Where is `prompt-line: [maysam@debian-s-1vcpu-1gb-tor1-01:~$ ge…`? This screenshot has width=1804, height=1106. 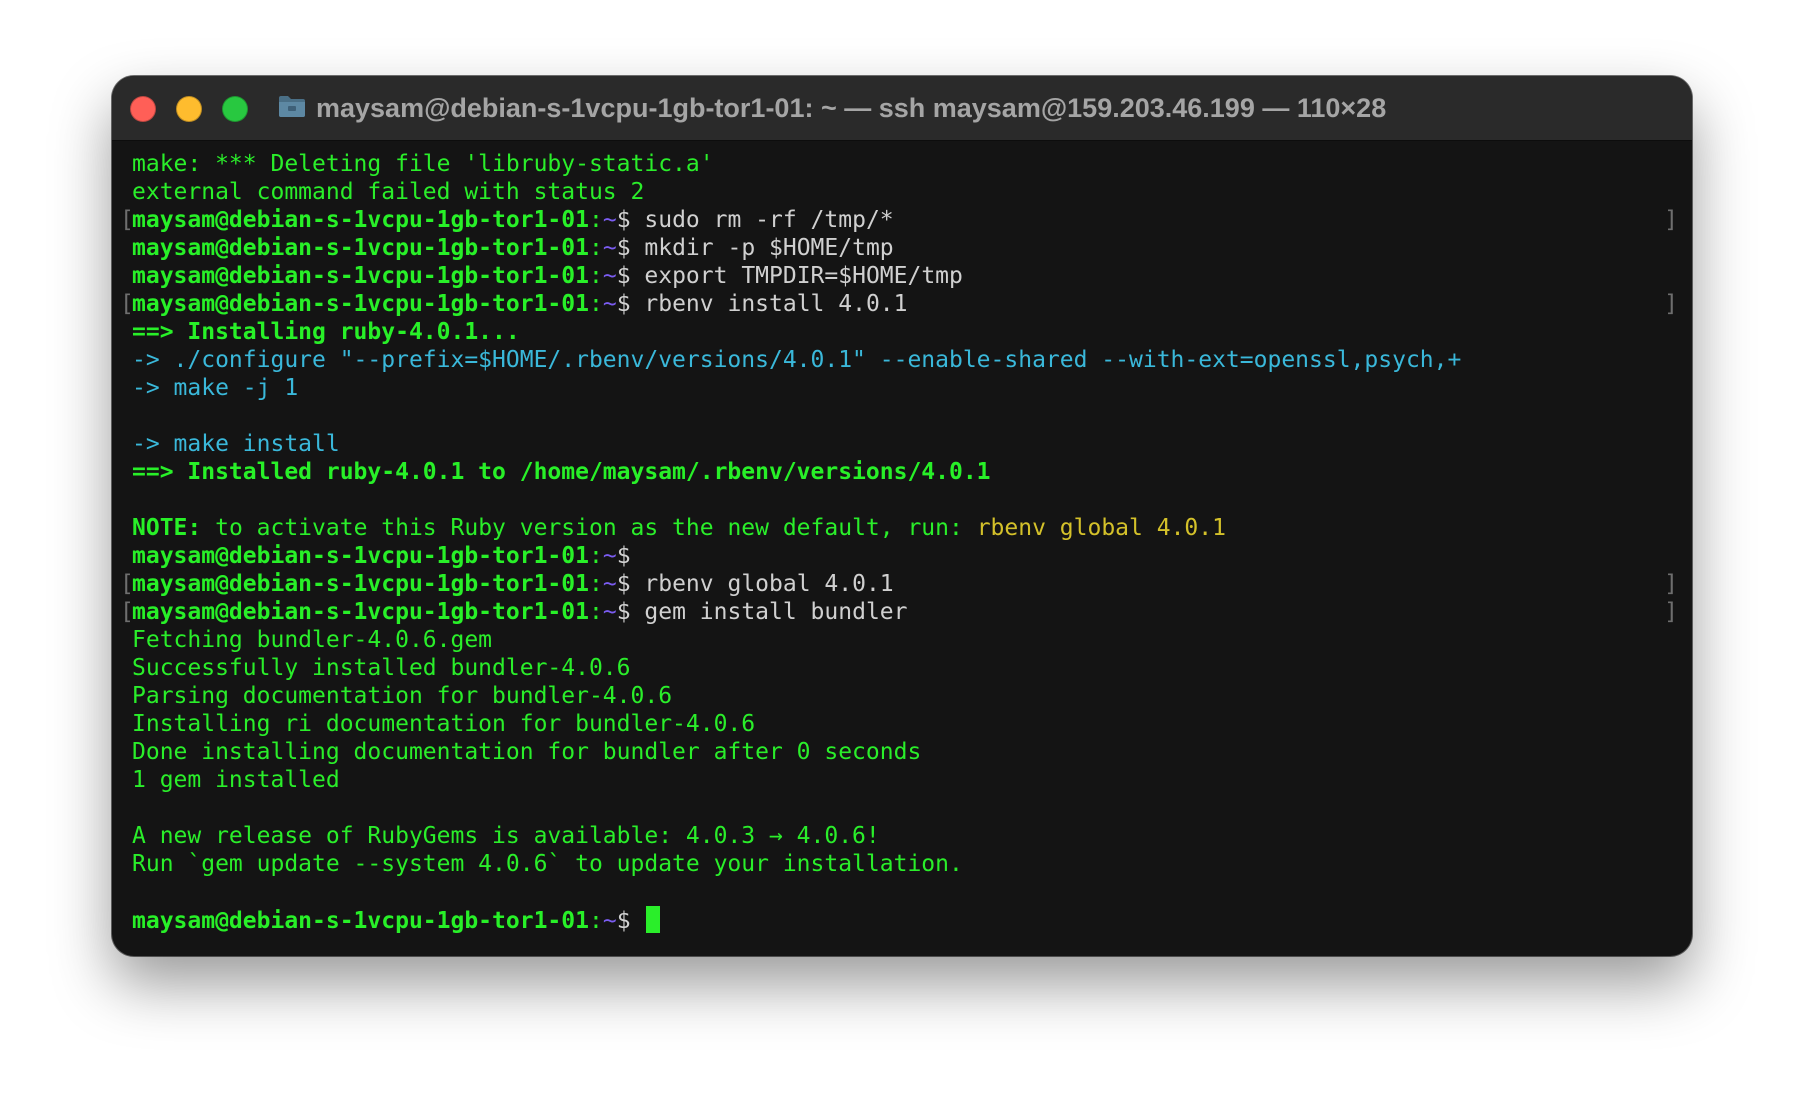 prompt-line: [maysam@debian-s-1vcpu-1gb-tor1-01:~$ ge… is located at coordinates (899, 612).